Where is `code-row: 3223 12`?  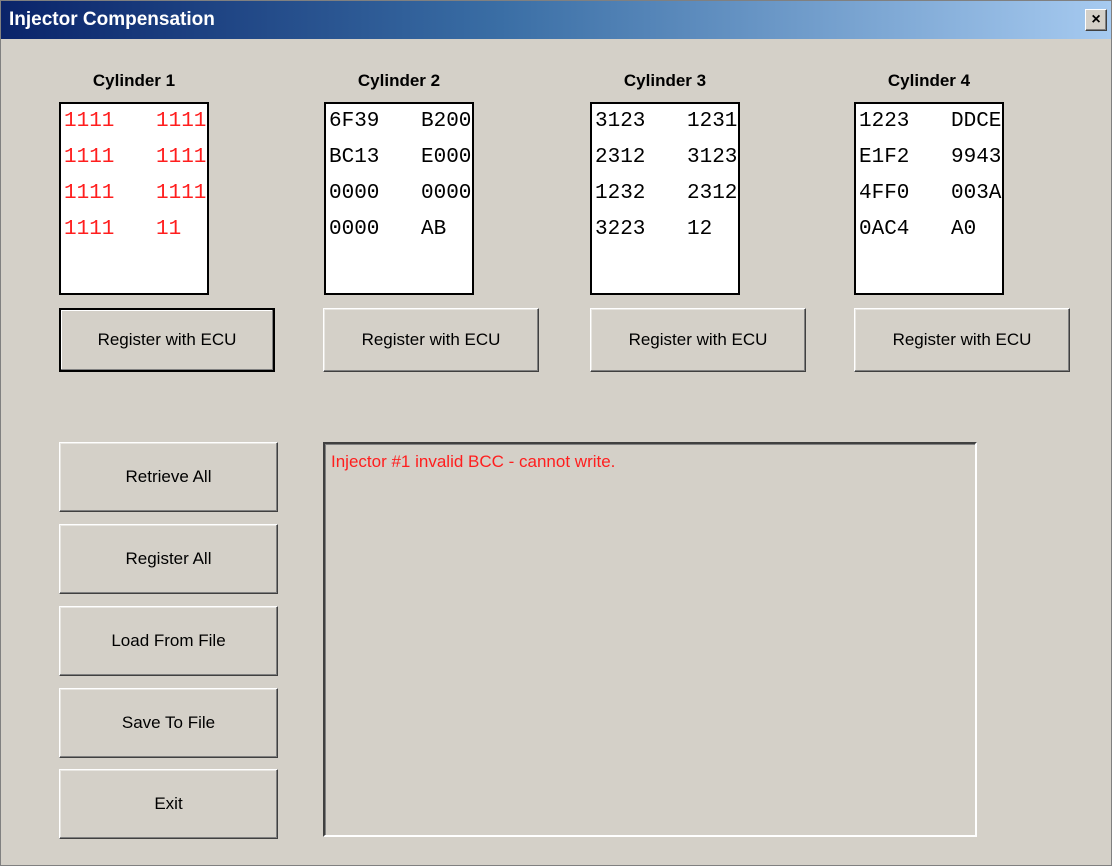 code-row: 3223 12 is located at coordinates (666, 236).